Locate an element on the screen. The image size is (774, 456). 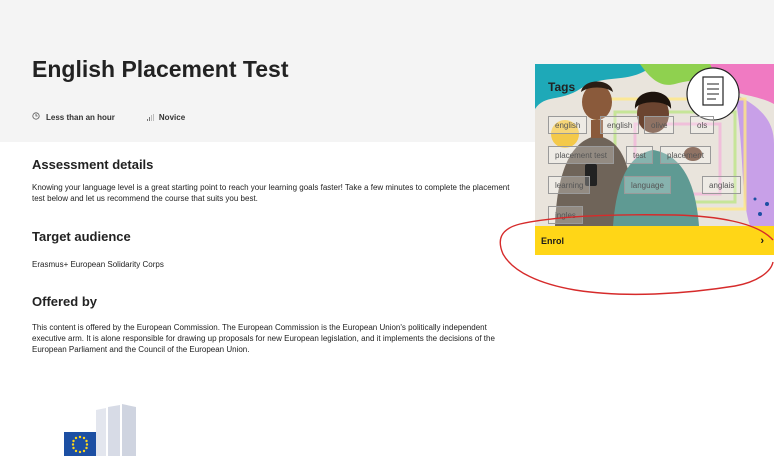
assessment-heading: Assessment details is located at coordinates (93, 164).